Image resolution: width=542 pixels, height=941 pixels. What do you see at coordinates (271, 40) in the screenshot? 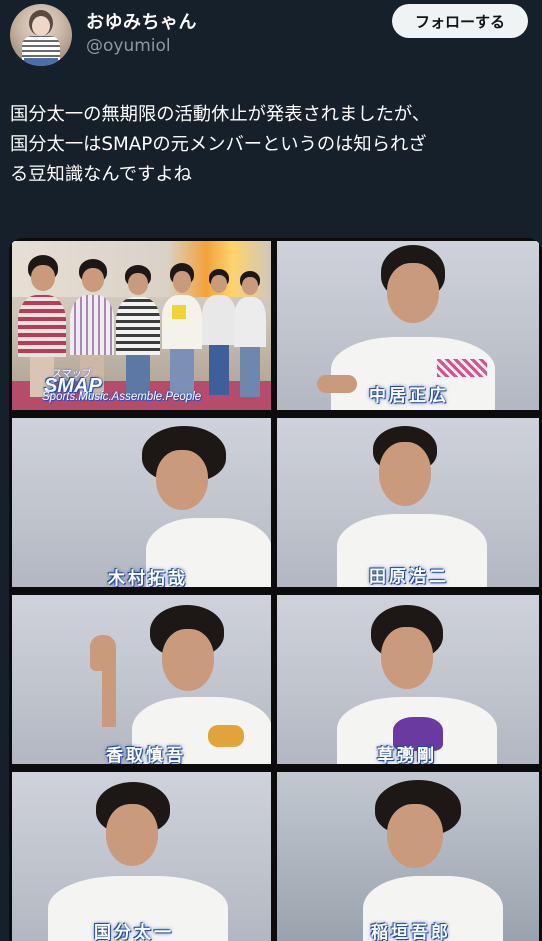
I see `tweet-header: おゆみちゃん @oyumiol フォローする` at bounding box center [271, 40].